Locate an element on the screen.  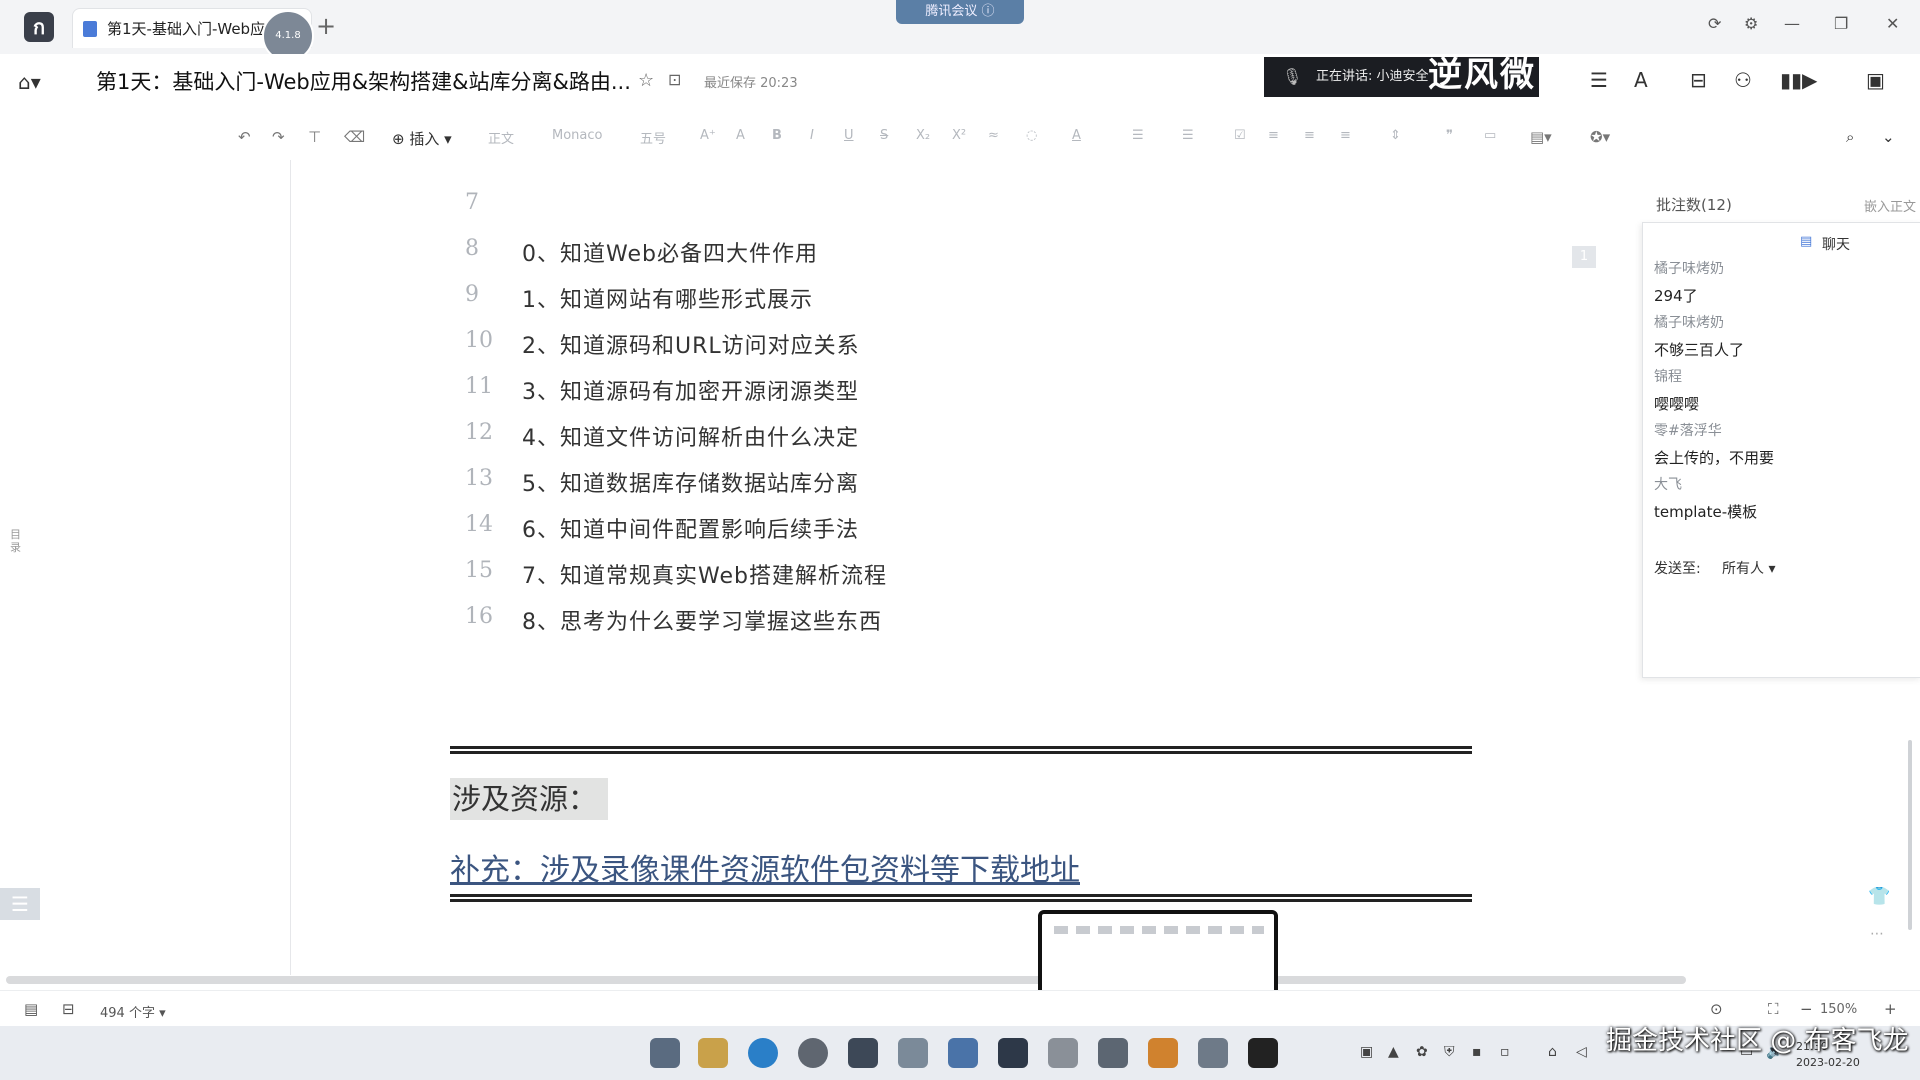
increase-font-icon: A⁺ is located at coordinates (708, 135).